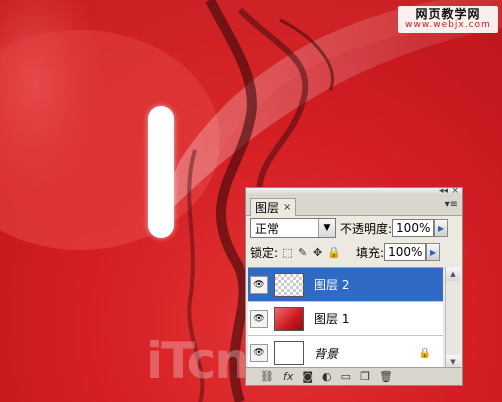  I want to click on collapse-icon: ◂◂, so click(443, 191).